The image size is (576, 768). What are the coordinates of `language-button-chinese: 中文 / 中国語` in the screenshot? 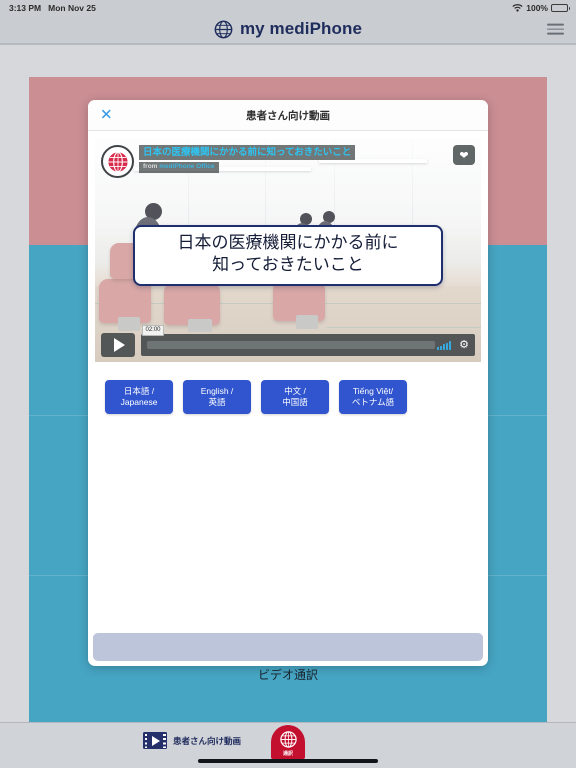 It's located at (295, 397).